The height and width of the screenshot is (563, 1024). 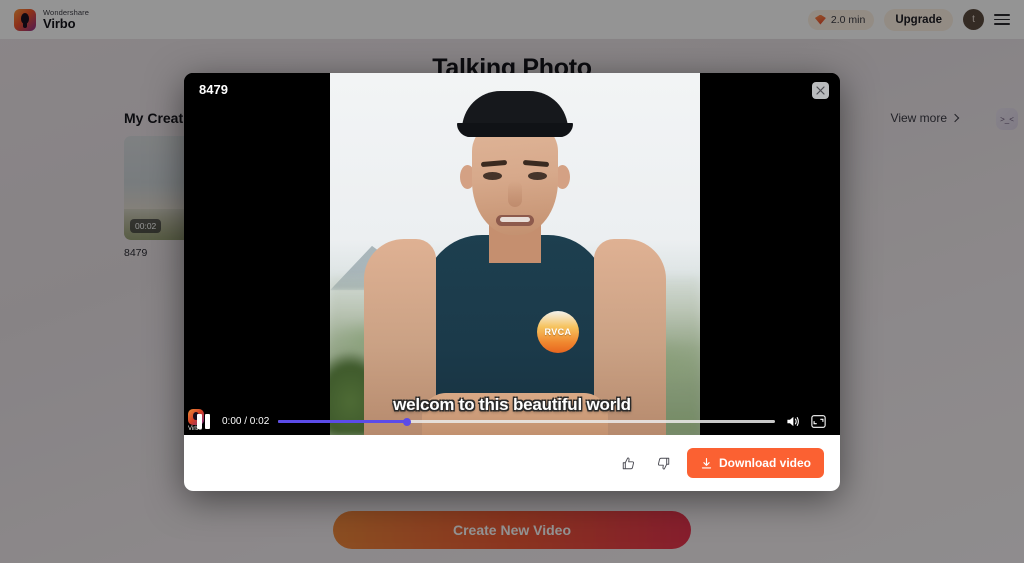 What do you see at coordinates (515, 130) in the screenshot?
I see `subject-cap-brim` at bounding box center [515, 130].